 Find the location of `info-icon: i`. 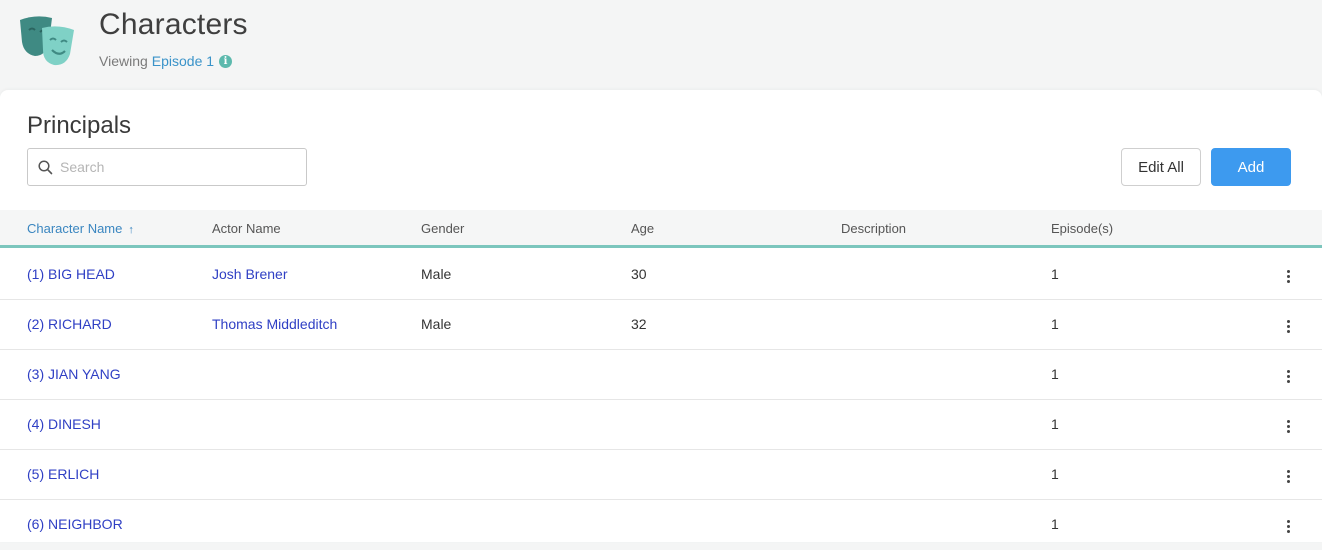

info-icon: i is located at coordinates (226, 61).